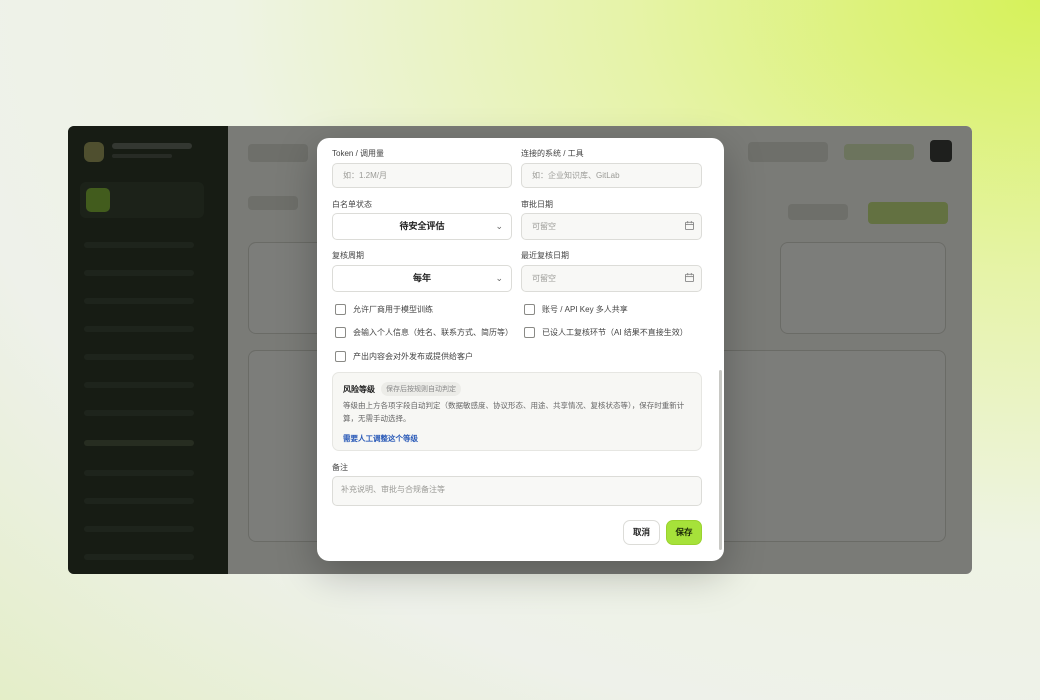 This screenshot has width=1040, height=700. I want to click on risk-level-title: 风险等级, so click(359, 389).